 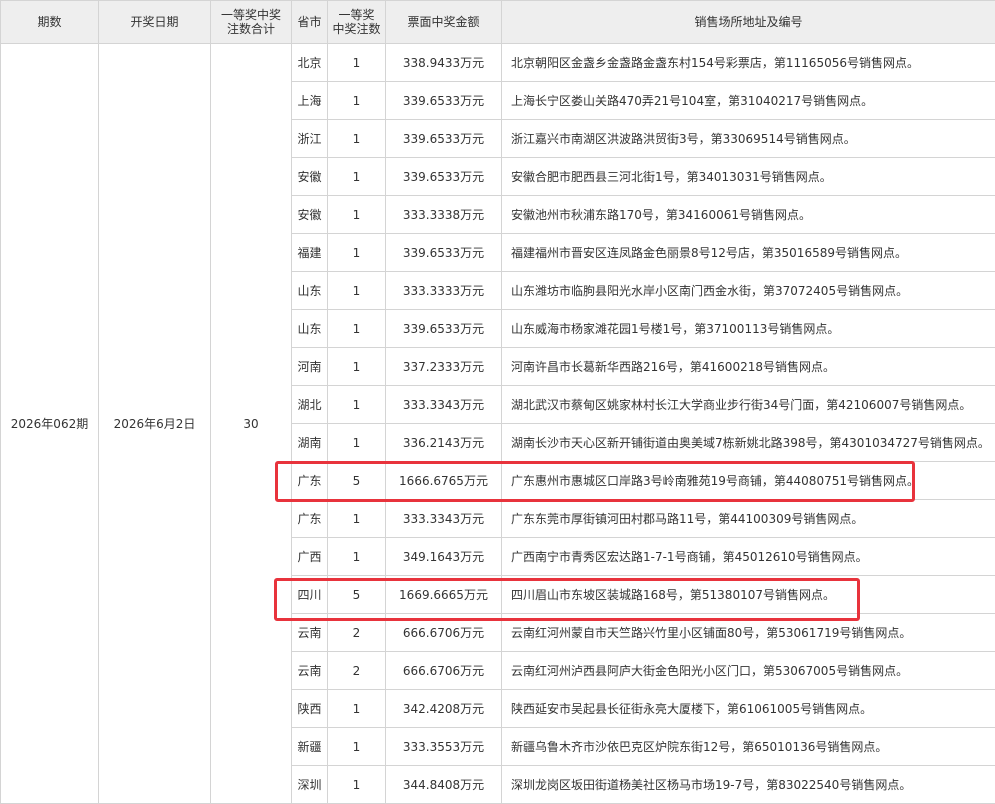 I want to click on header-count: 一等奖中奖注数, so click(x=357, y=22).